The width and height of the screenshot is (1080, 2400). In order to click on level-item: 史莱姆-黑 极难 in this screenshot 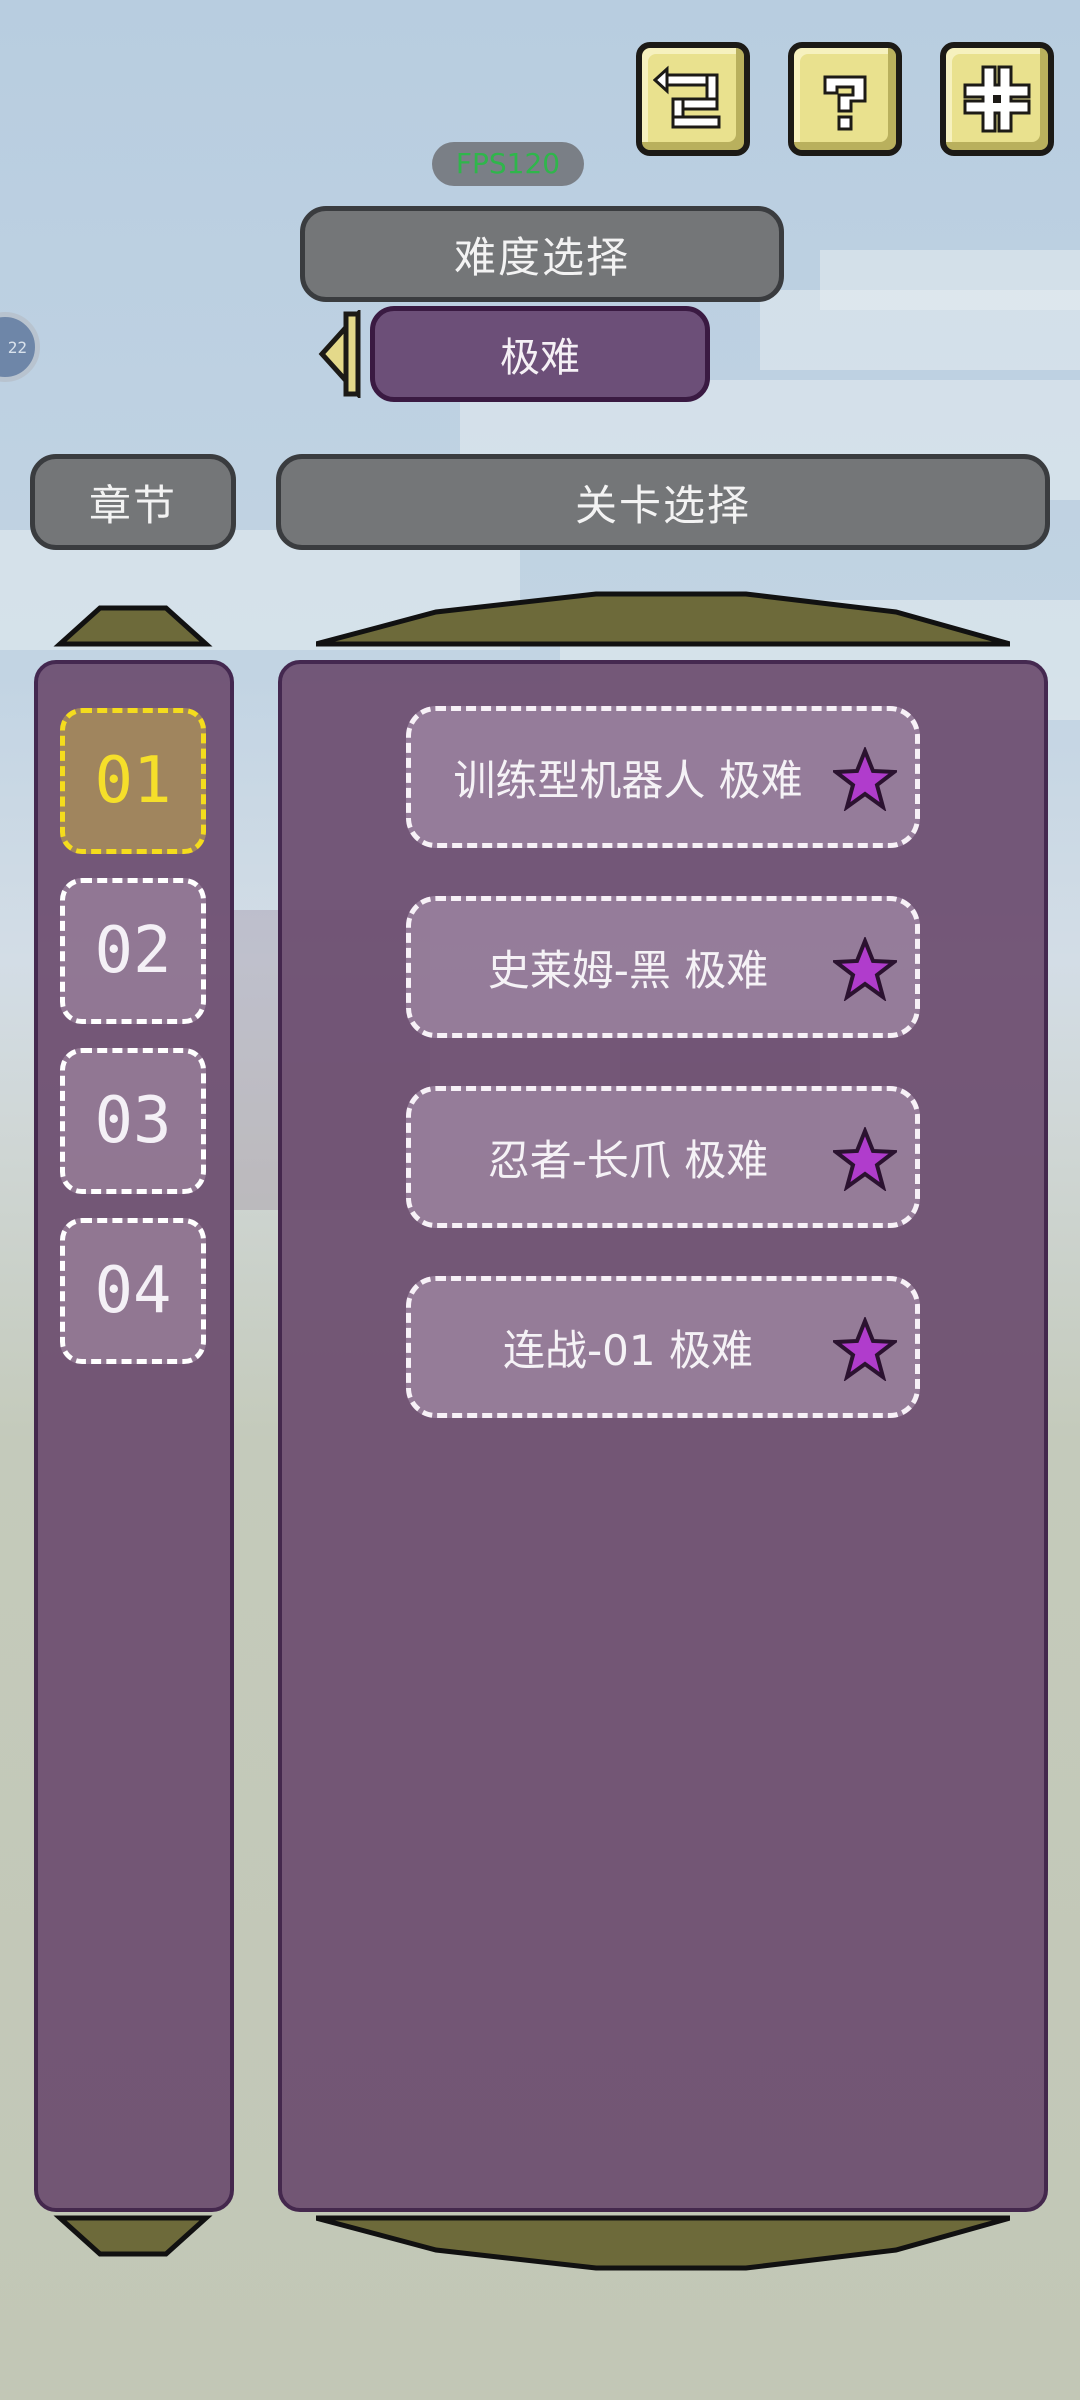, I will do `click(663, 967)`.